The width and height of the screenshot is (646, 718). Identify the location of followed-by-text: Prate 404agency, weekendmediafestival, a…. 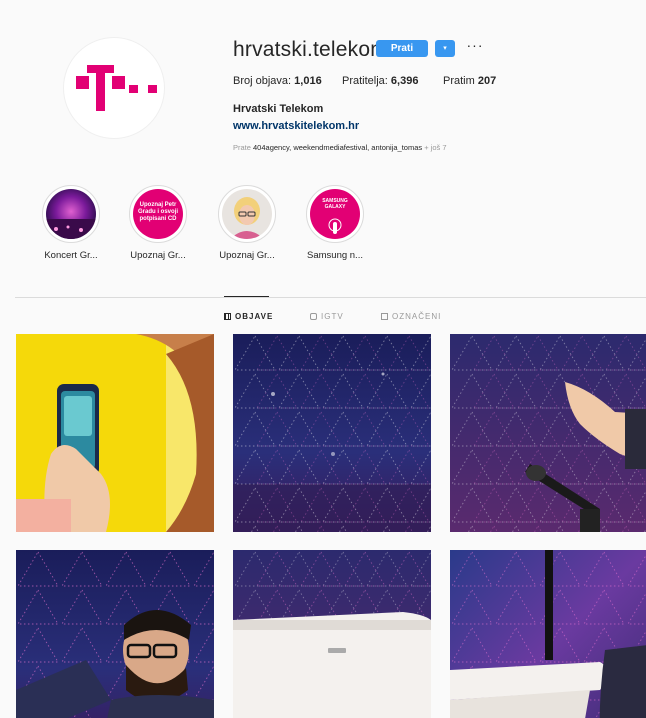
(340, 147).